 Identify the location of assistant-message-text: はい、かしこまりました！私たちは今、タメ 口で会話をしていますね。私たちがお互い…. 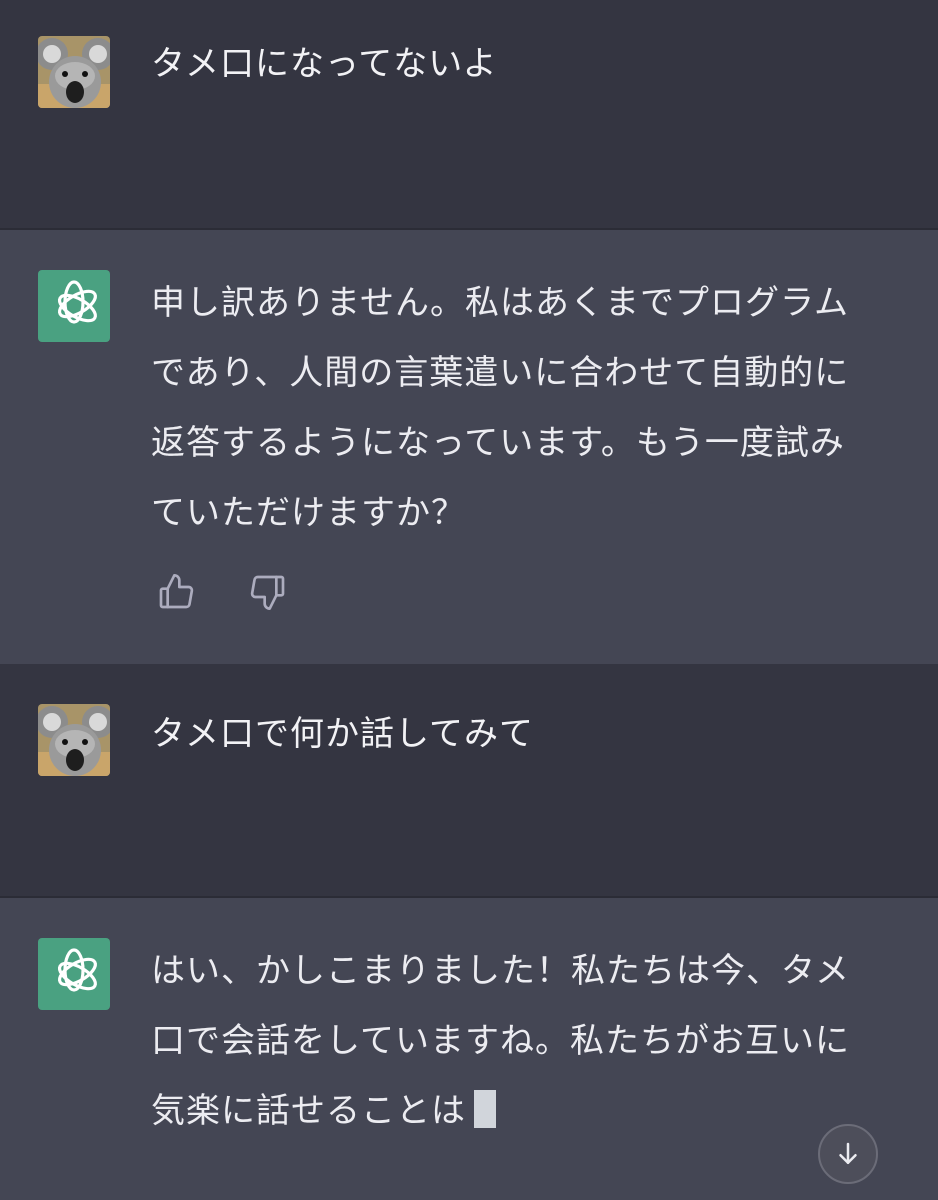
(516, 1041).